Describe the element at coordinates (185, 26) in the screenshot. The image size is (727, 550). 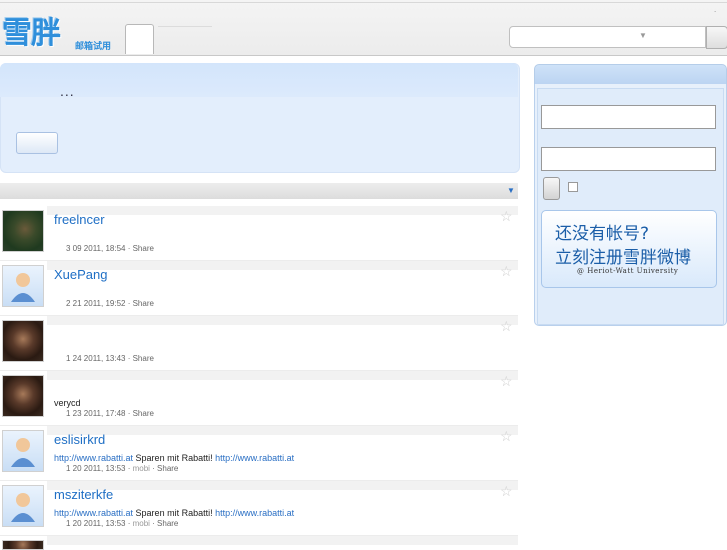
I see `nav-divider` at that location.